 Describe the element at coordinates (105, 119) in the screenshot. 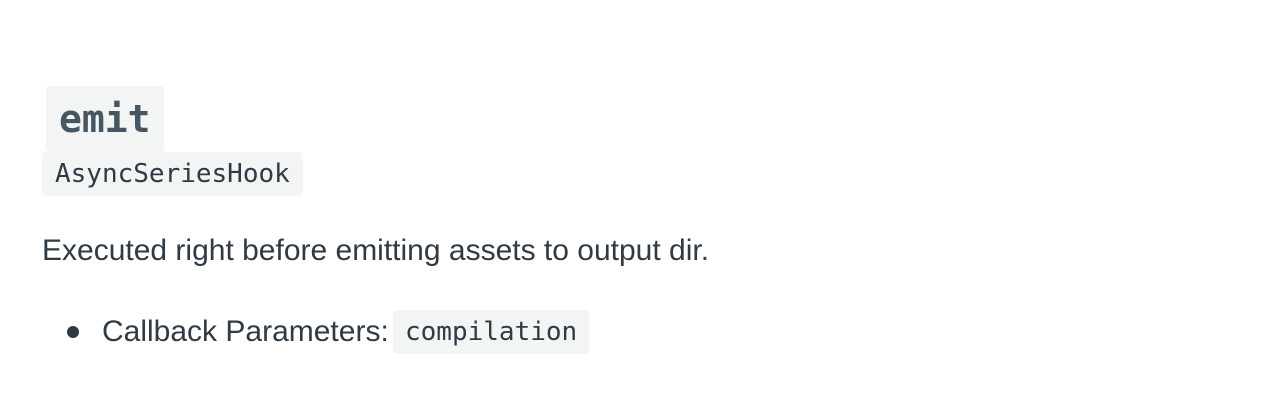

I see `hook-heading: emit` at that location.